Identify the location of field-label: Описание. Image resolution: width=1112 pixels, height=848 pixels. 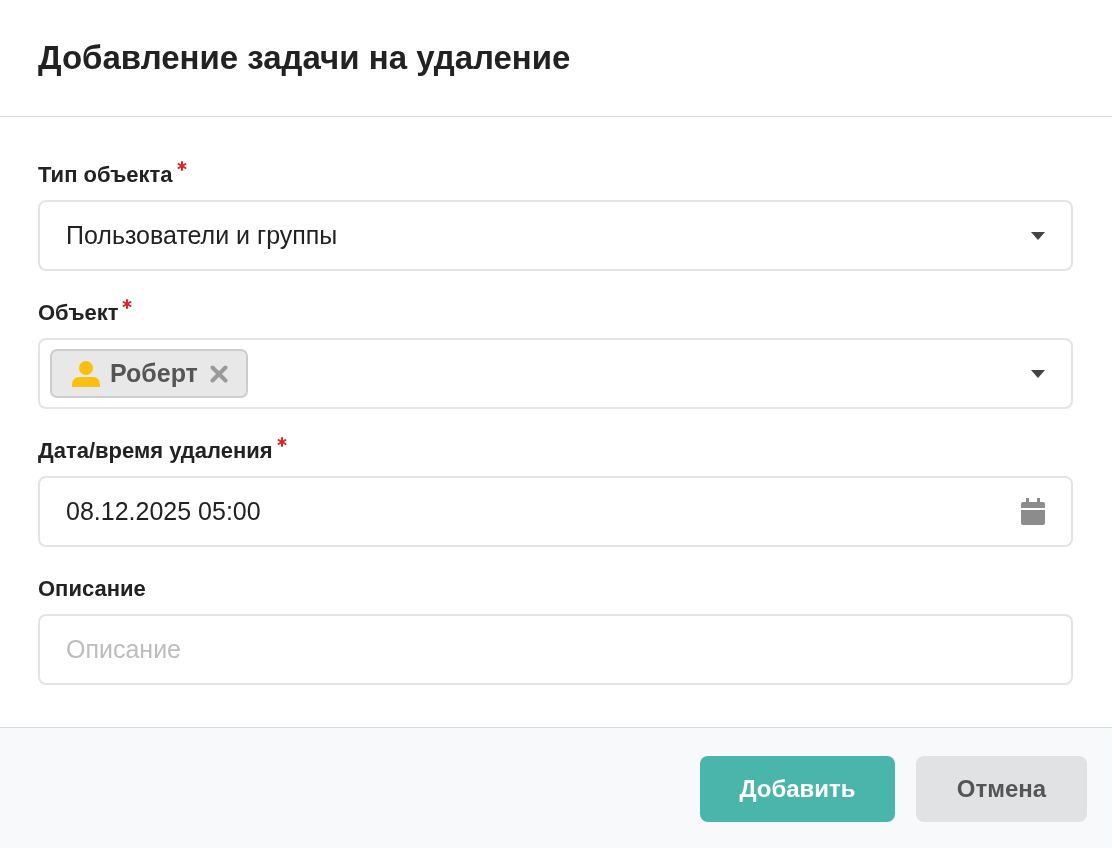
(92, 589).